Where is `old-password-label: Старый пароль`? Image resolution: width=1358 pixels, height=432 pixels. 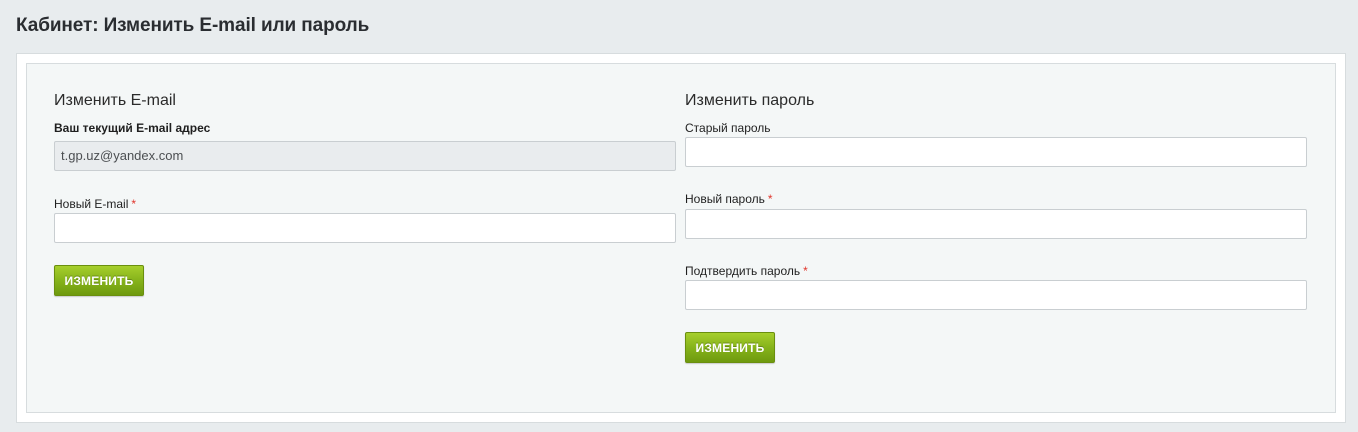
old-password-label: Старый пароль is located at coordinates (728, 128).